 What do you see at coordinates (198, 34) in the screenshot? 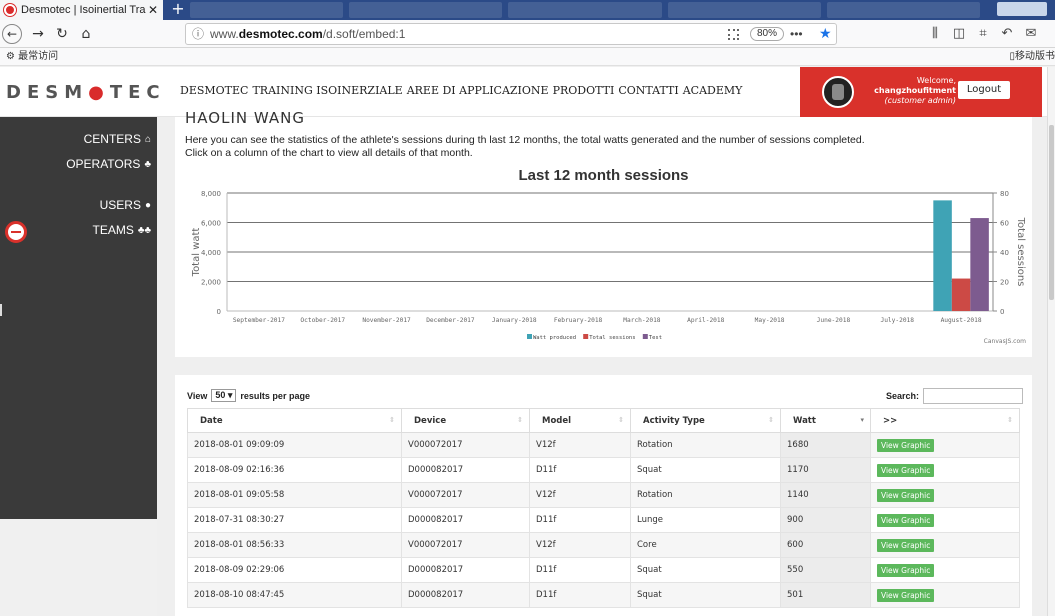
I see `info-icon: ⓘ` at bounding box center [198, 34].